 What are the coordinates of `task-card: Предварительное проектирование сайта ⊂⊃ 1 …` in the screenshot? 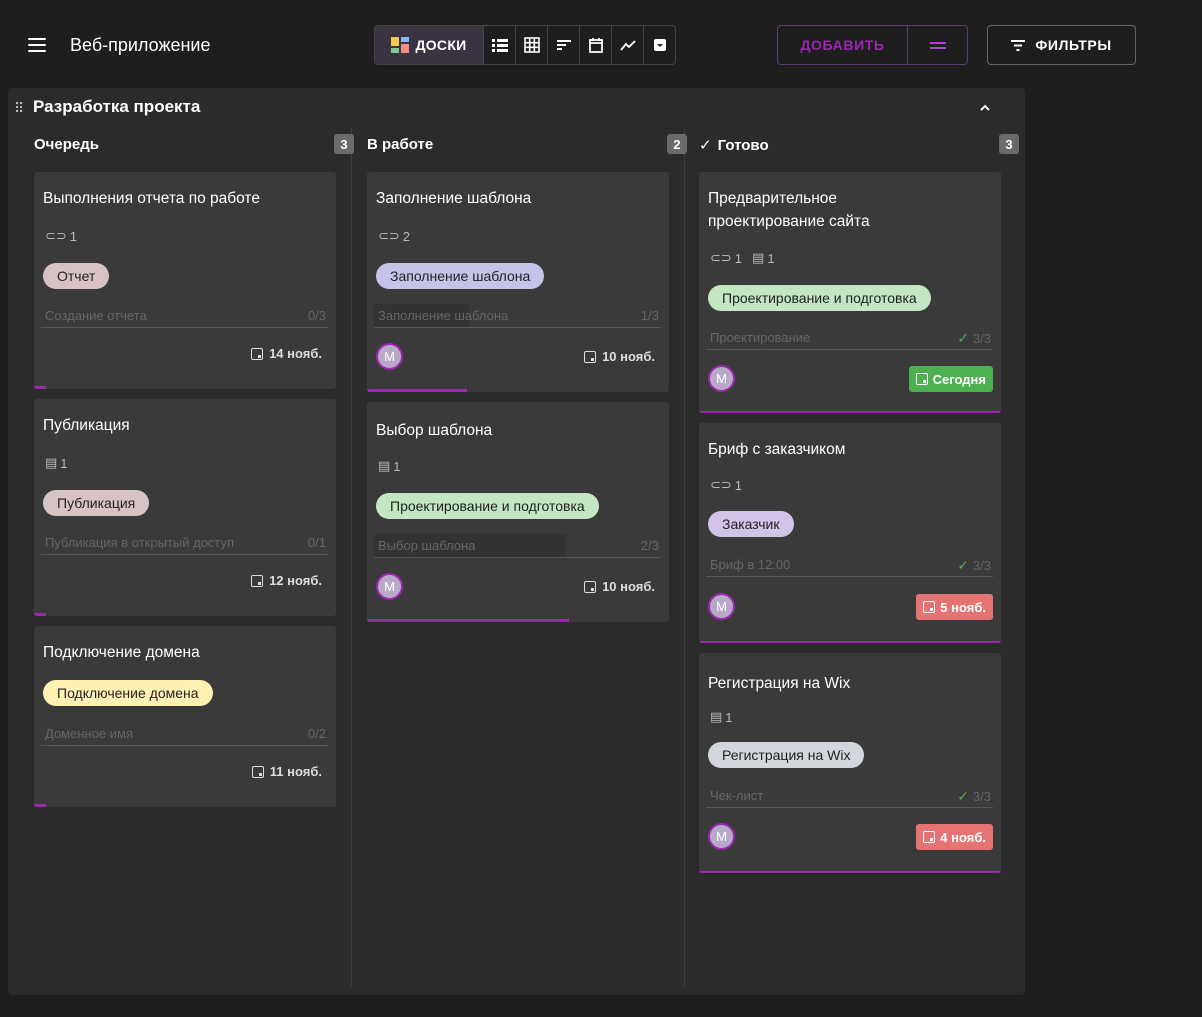 It's located at (850, 292).